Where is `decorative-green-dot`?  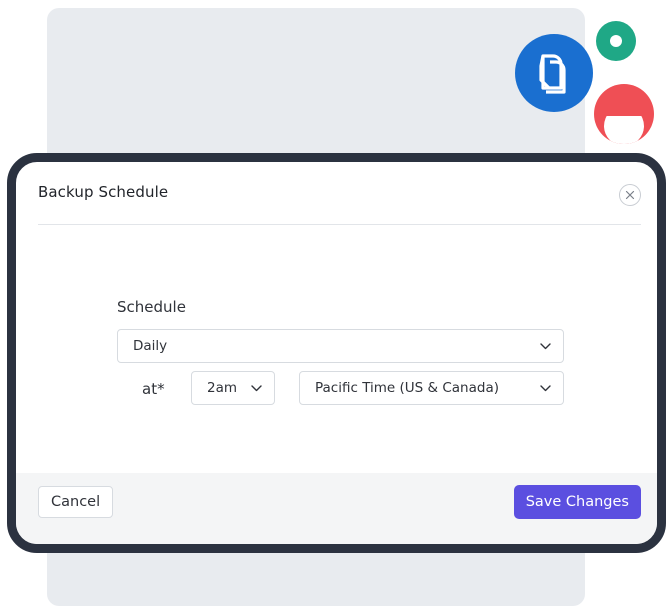
decorative-green-dot is located at coordinates (616, 41).